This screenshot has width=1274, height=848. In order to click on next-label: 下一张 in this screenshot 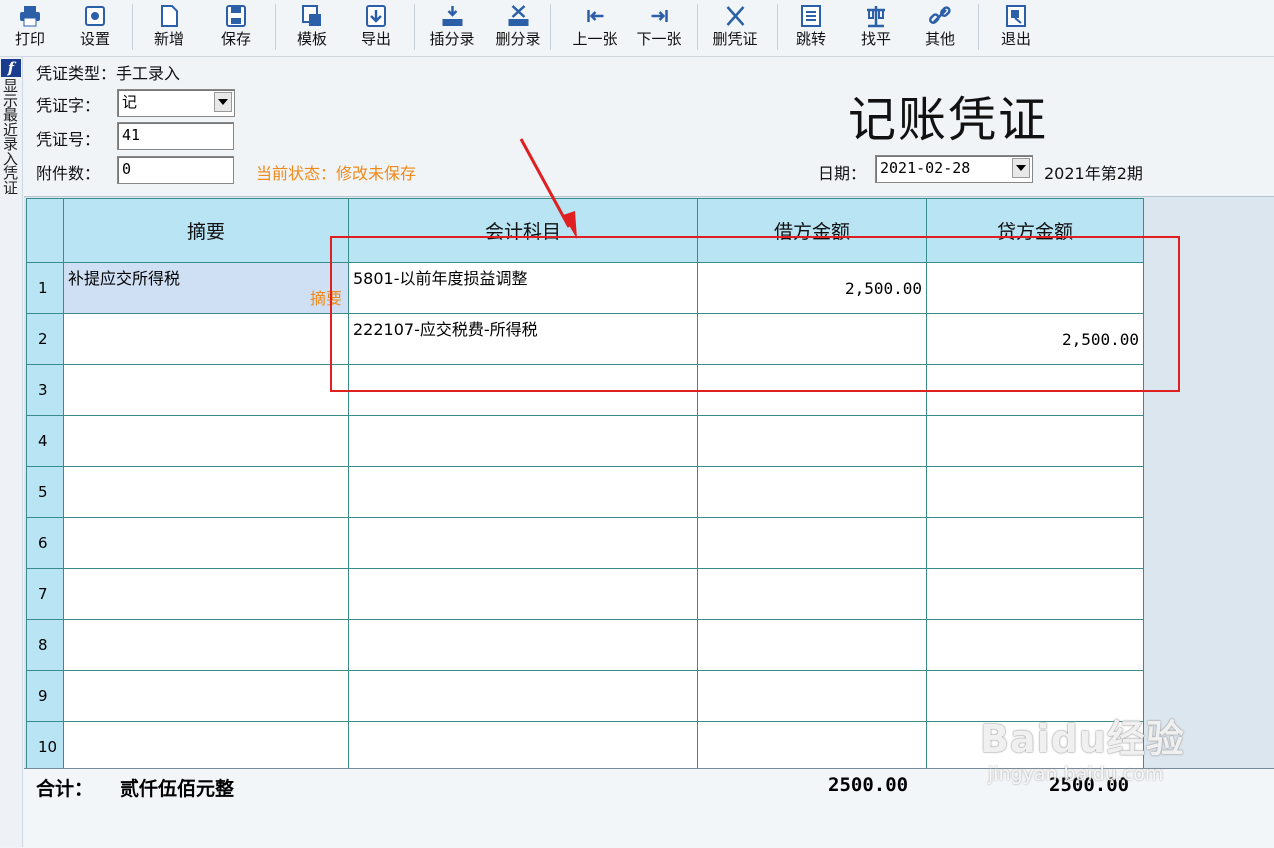, I will do `click(659, 39)`.